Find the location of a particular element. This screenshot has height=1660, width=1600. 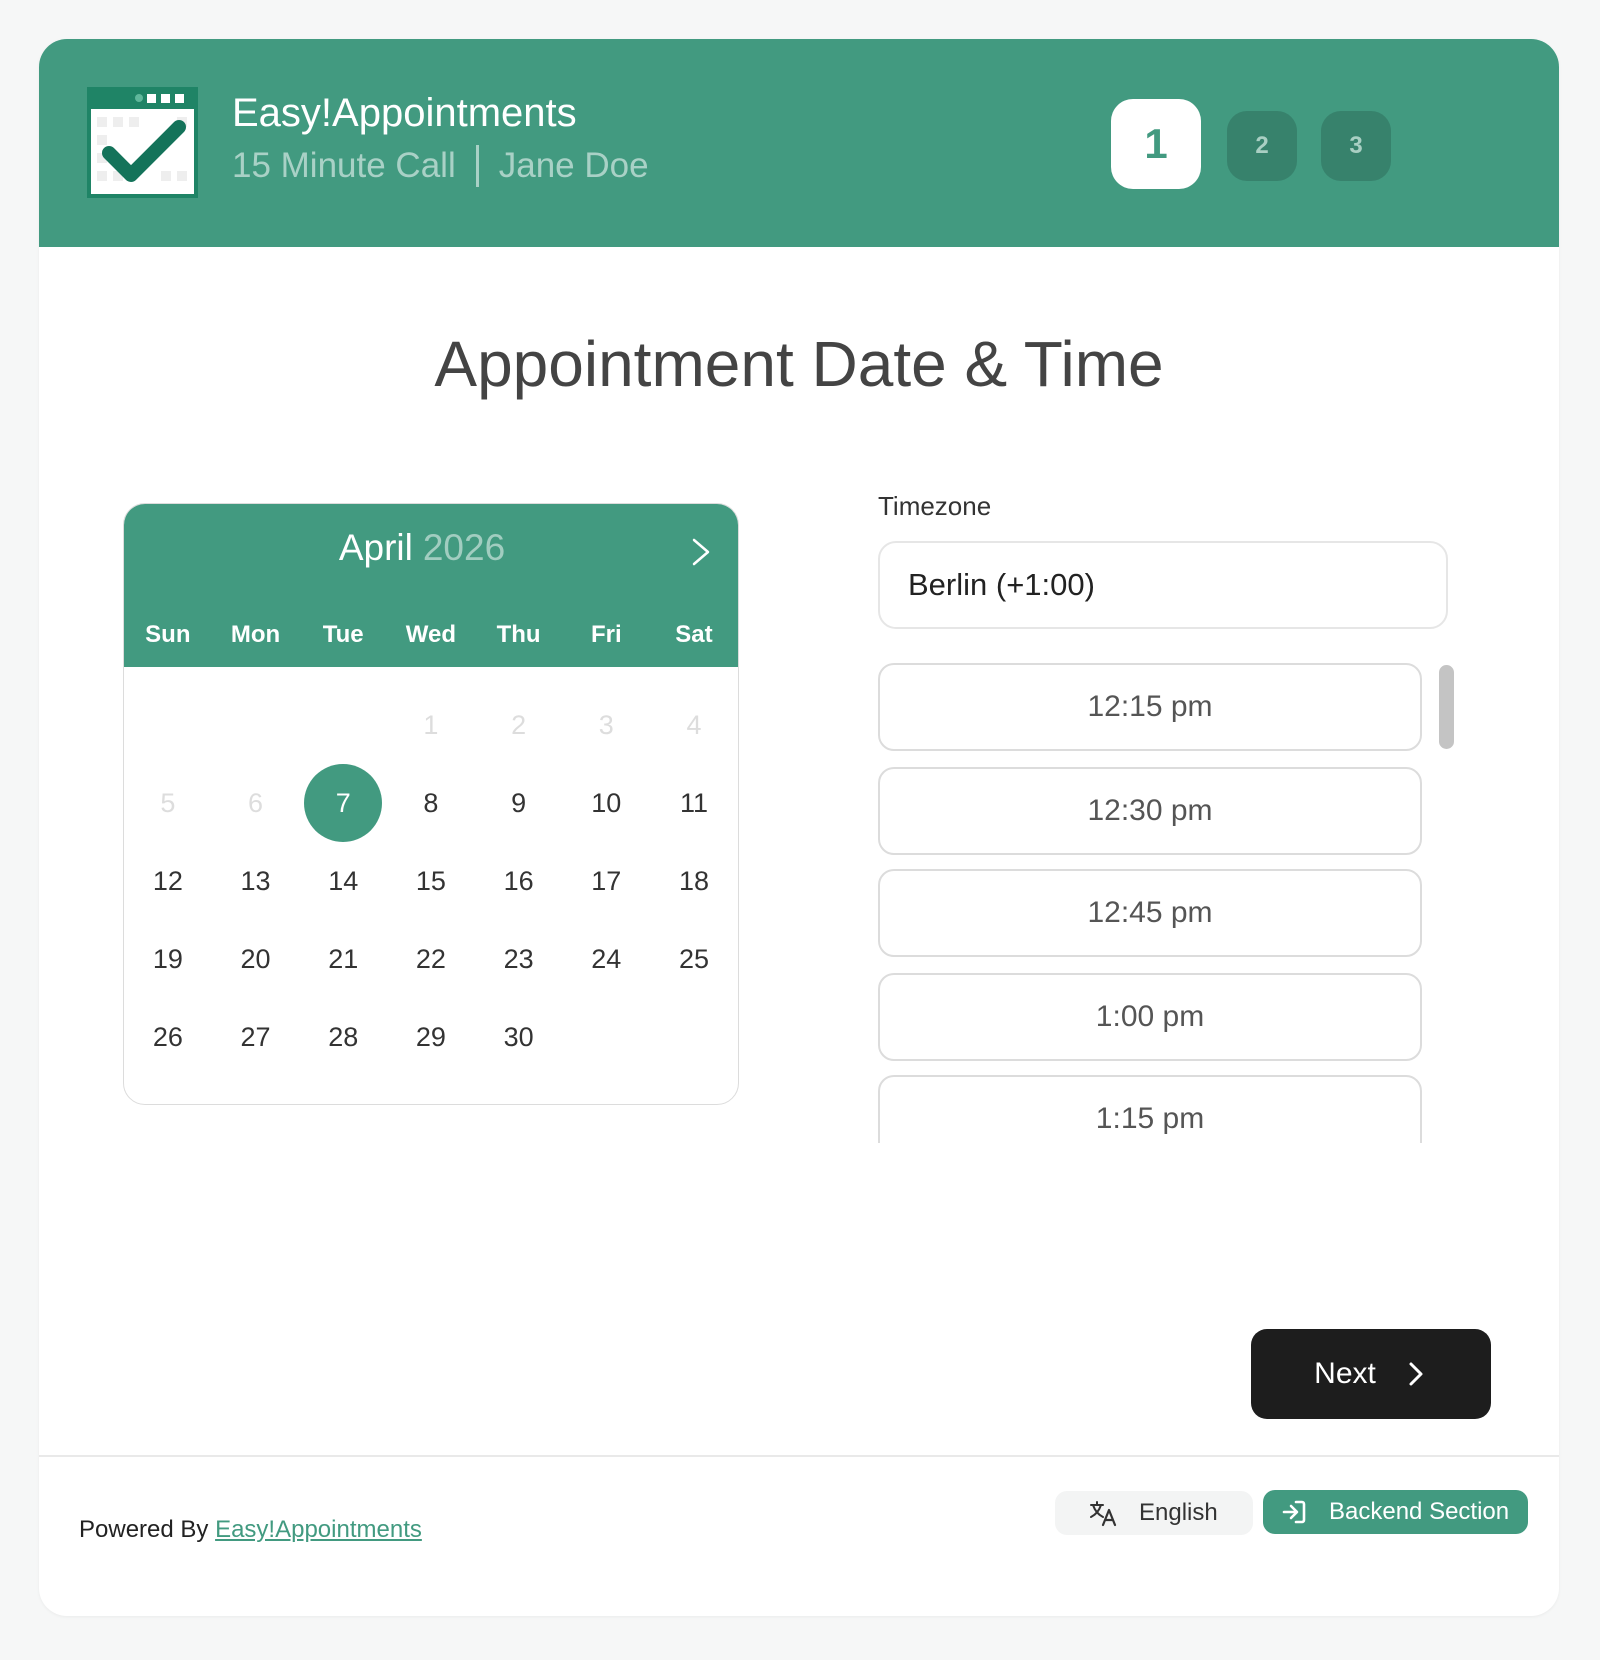

timezone-select: Berlin (+1:00) is located at coordinates (1163, 585).